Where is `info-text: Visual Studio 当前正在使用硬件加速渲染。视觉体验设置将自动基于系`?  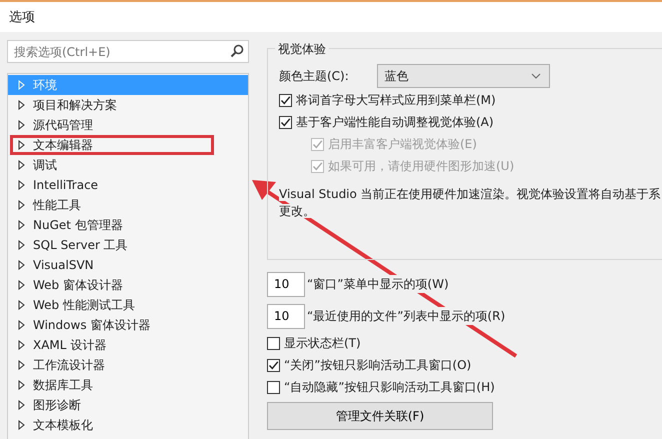
info-text: Visual Studio 当前正在使用硬件加速渲染。视觉体验设置将自动基于系 is located at coordinates (470, 194).